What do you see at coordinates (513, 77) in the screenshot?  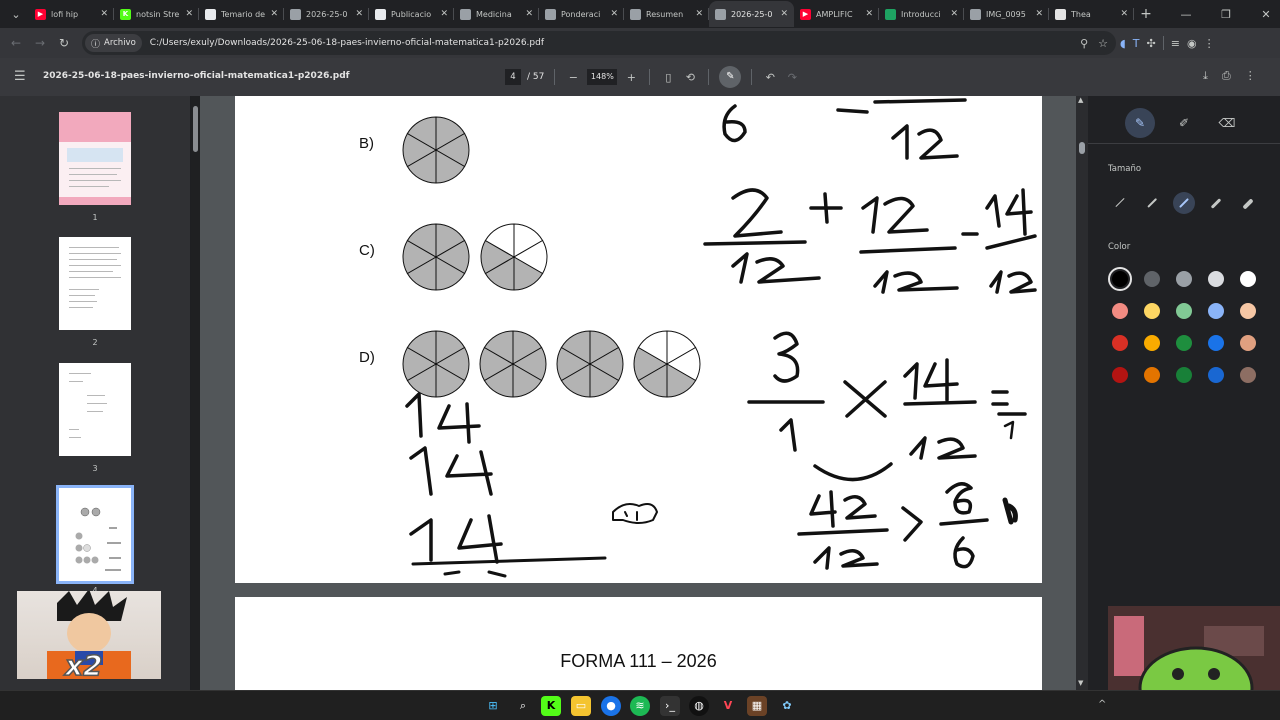 I see `page-number-input: 4` at bounding box center [513, 77].